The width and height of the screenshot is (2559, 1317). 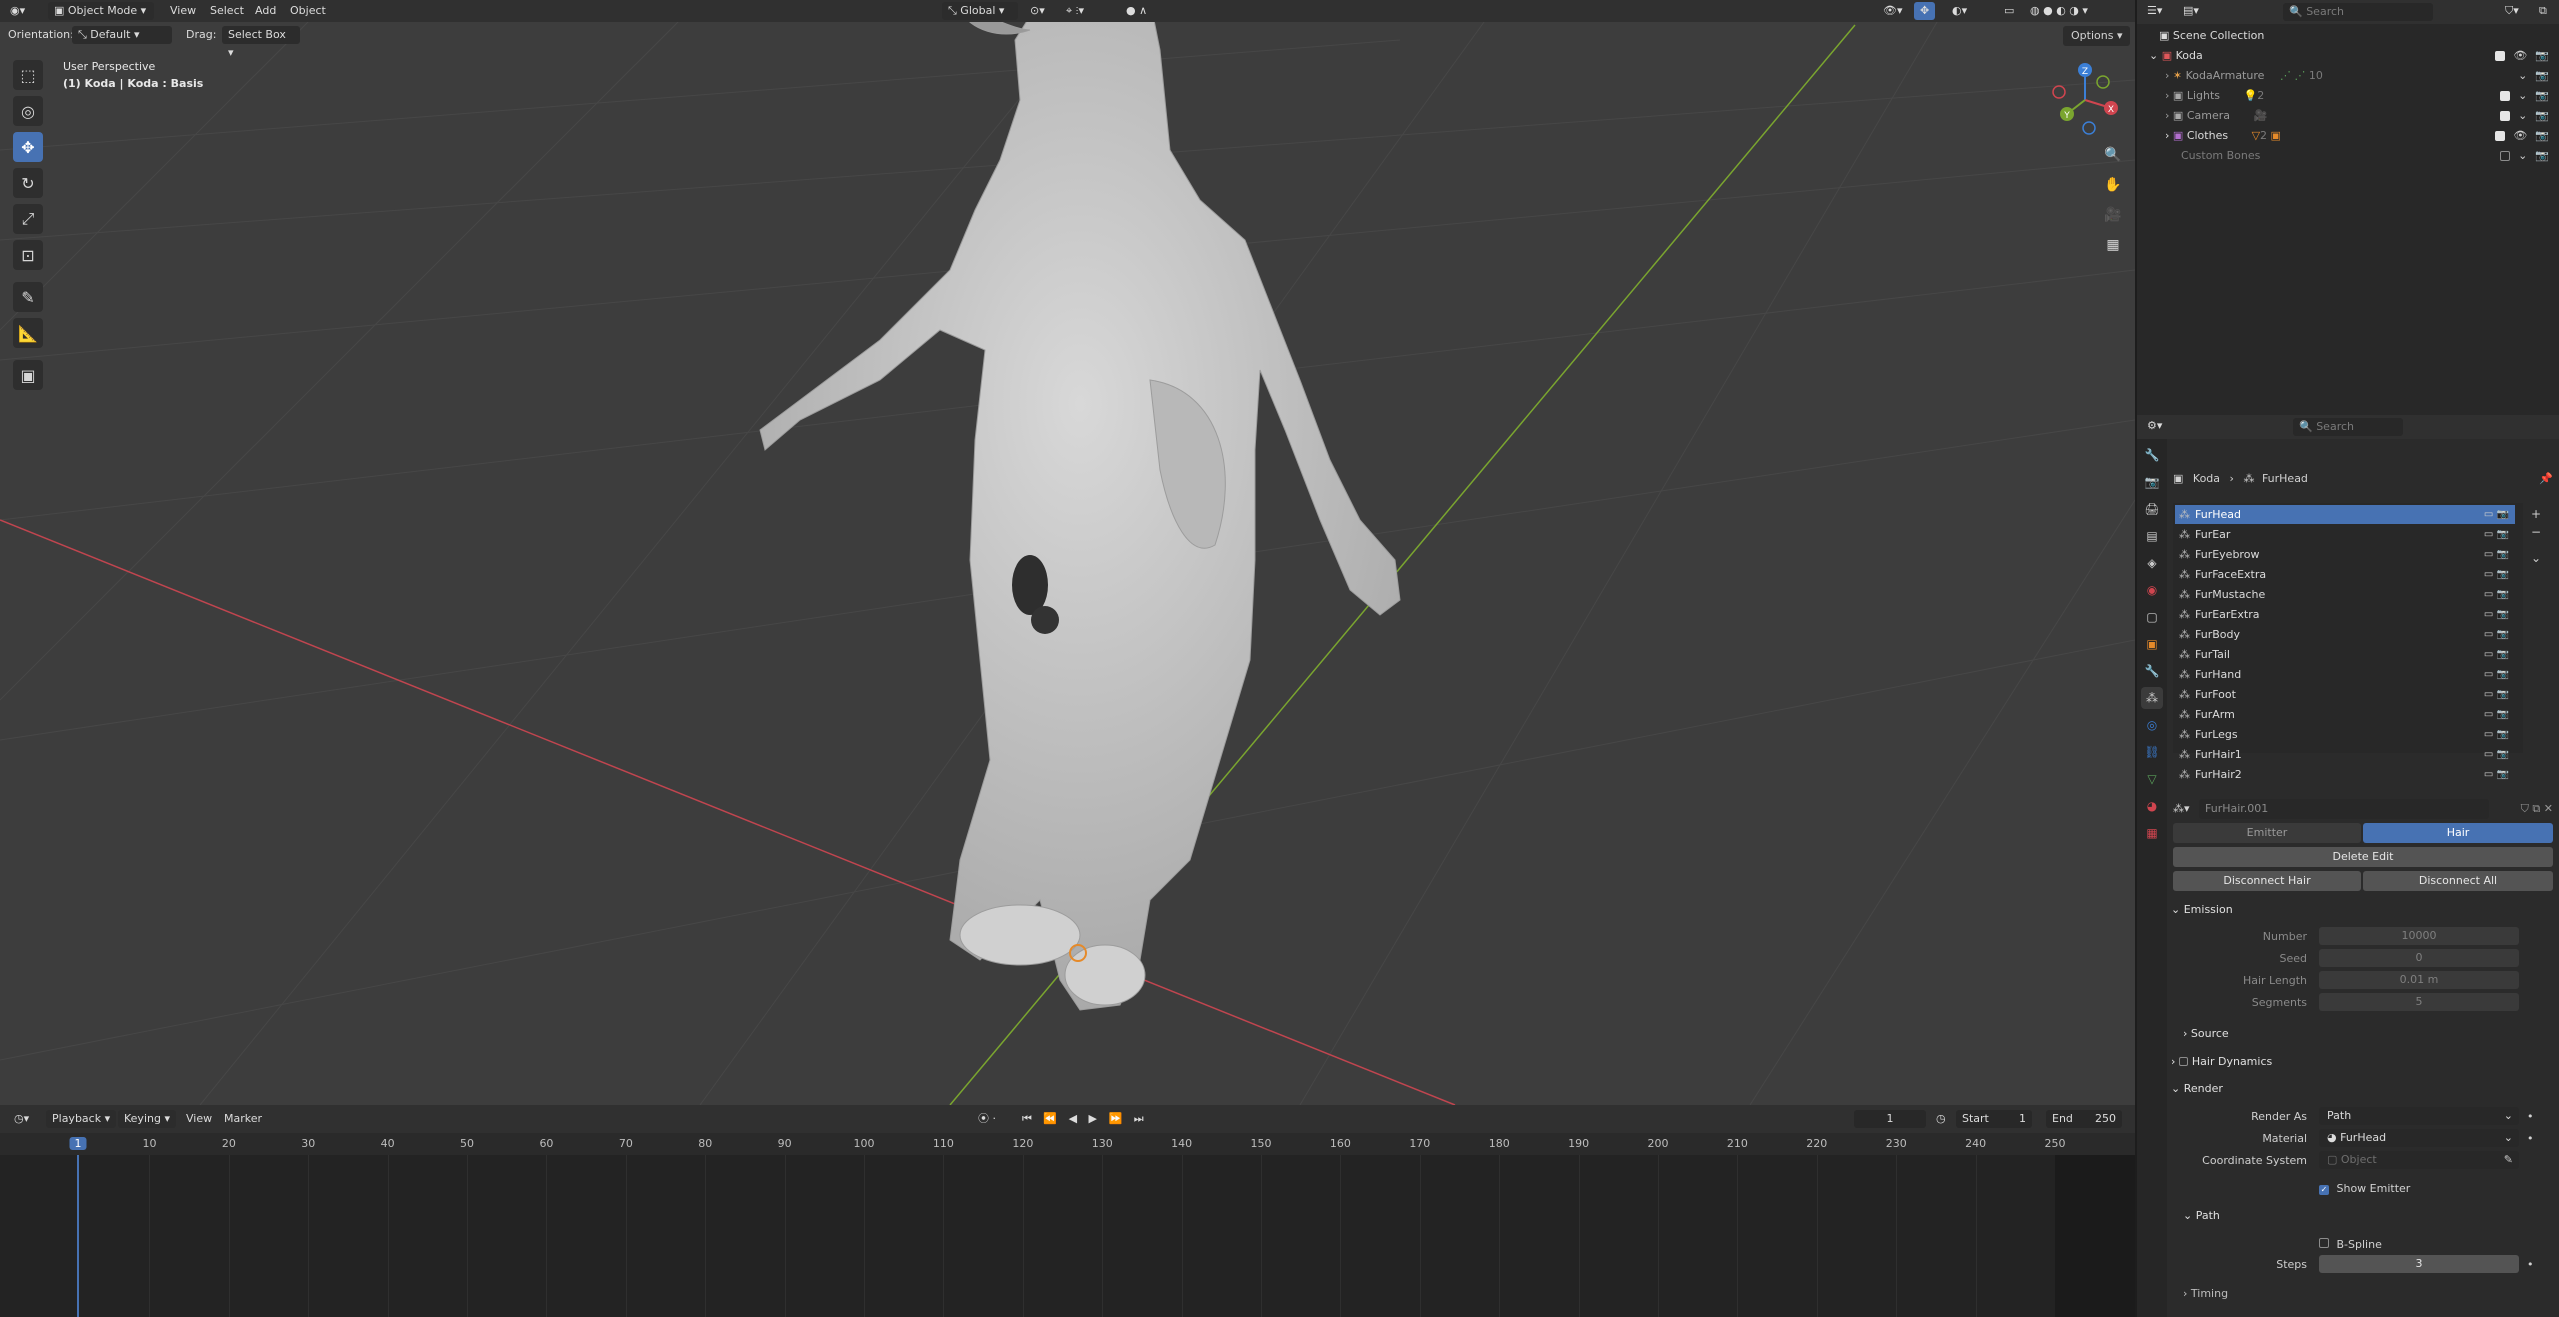 I want to click on camera-view-icon: 🎥, so click(x=2113, y=215).